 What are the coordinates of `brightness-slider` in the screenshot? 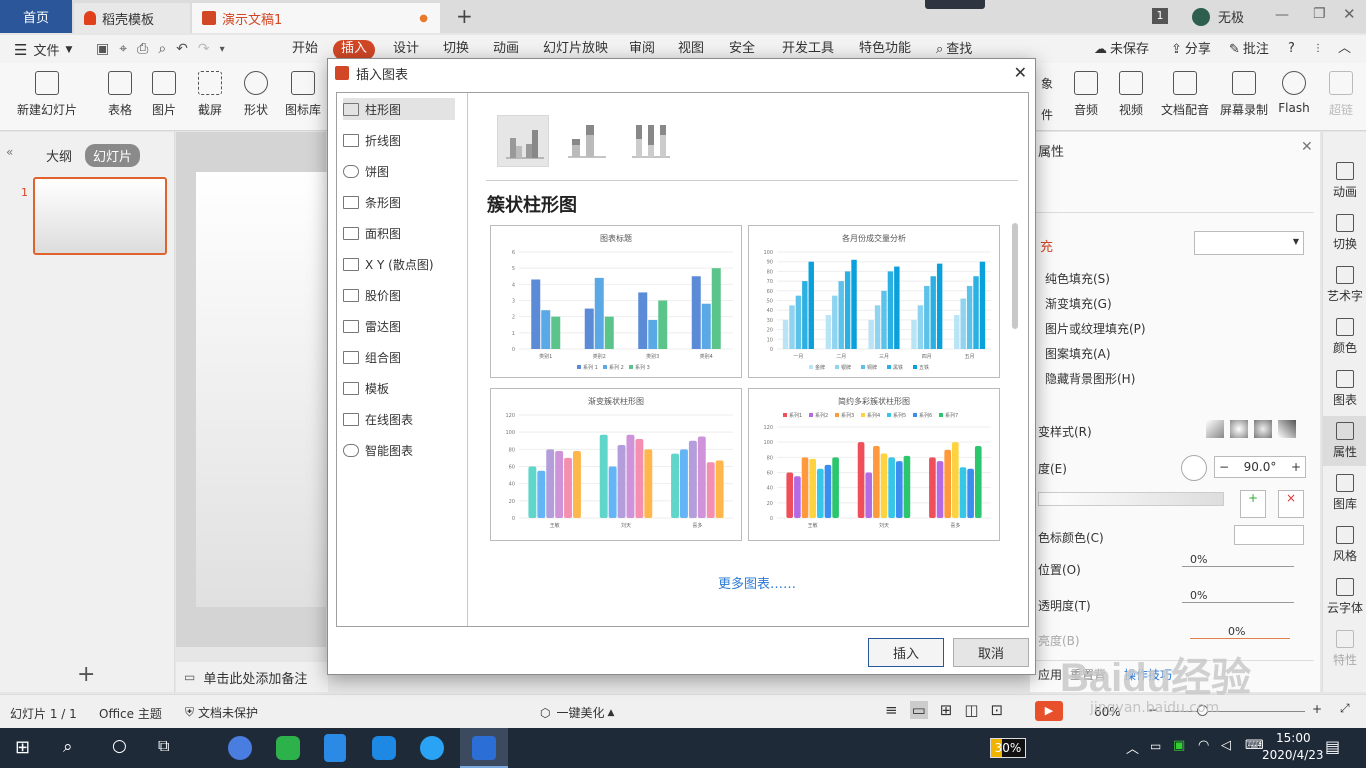 It's located at (1240, 638).